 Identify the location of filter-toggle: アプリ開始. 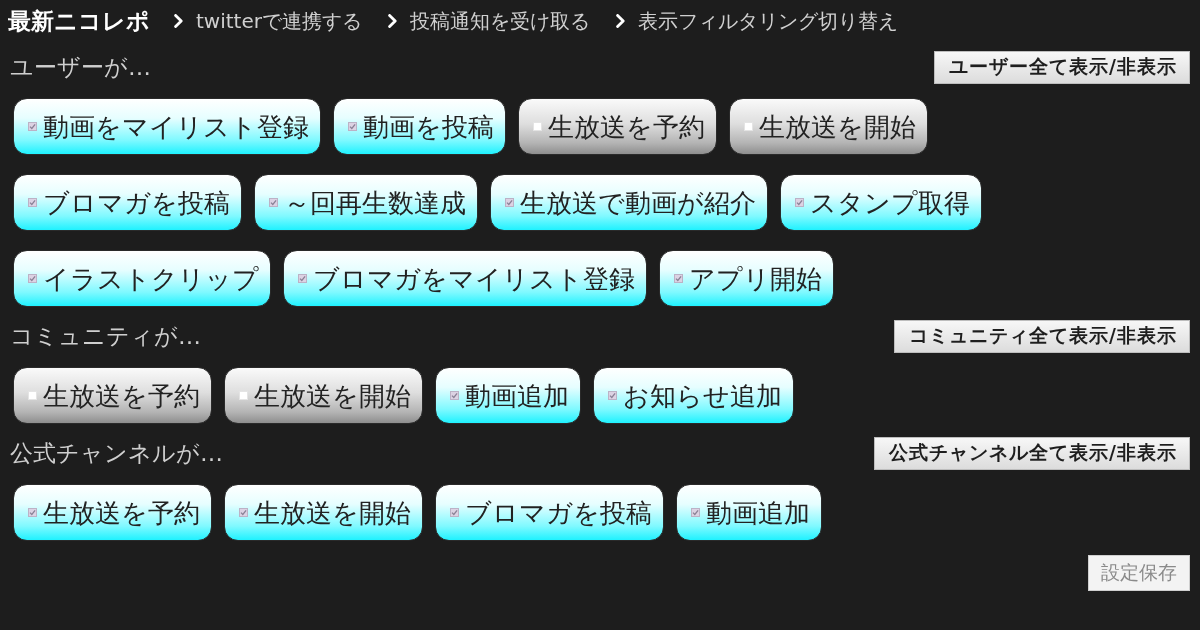
(746, 278).